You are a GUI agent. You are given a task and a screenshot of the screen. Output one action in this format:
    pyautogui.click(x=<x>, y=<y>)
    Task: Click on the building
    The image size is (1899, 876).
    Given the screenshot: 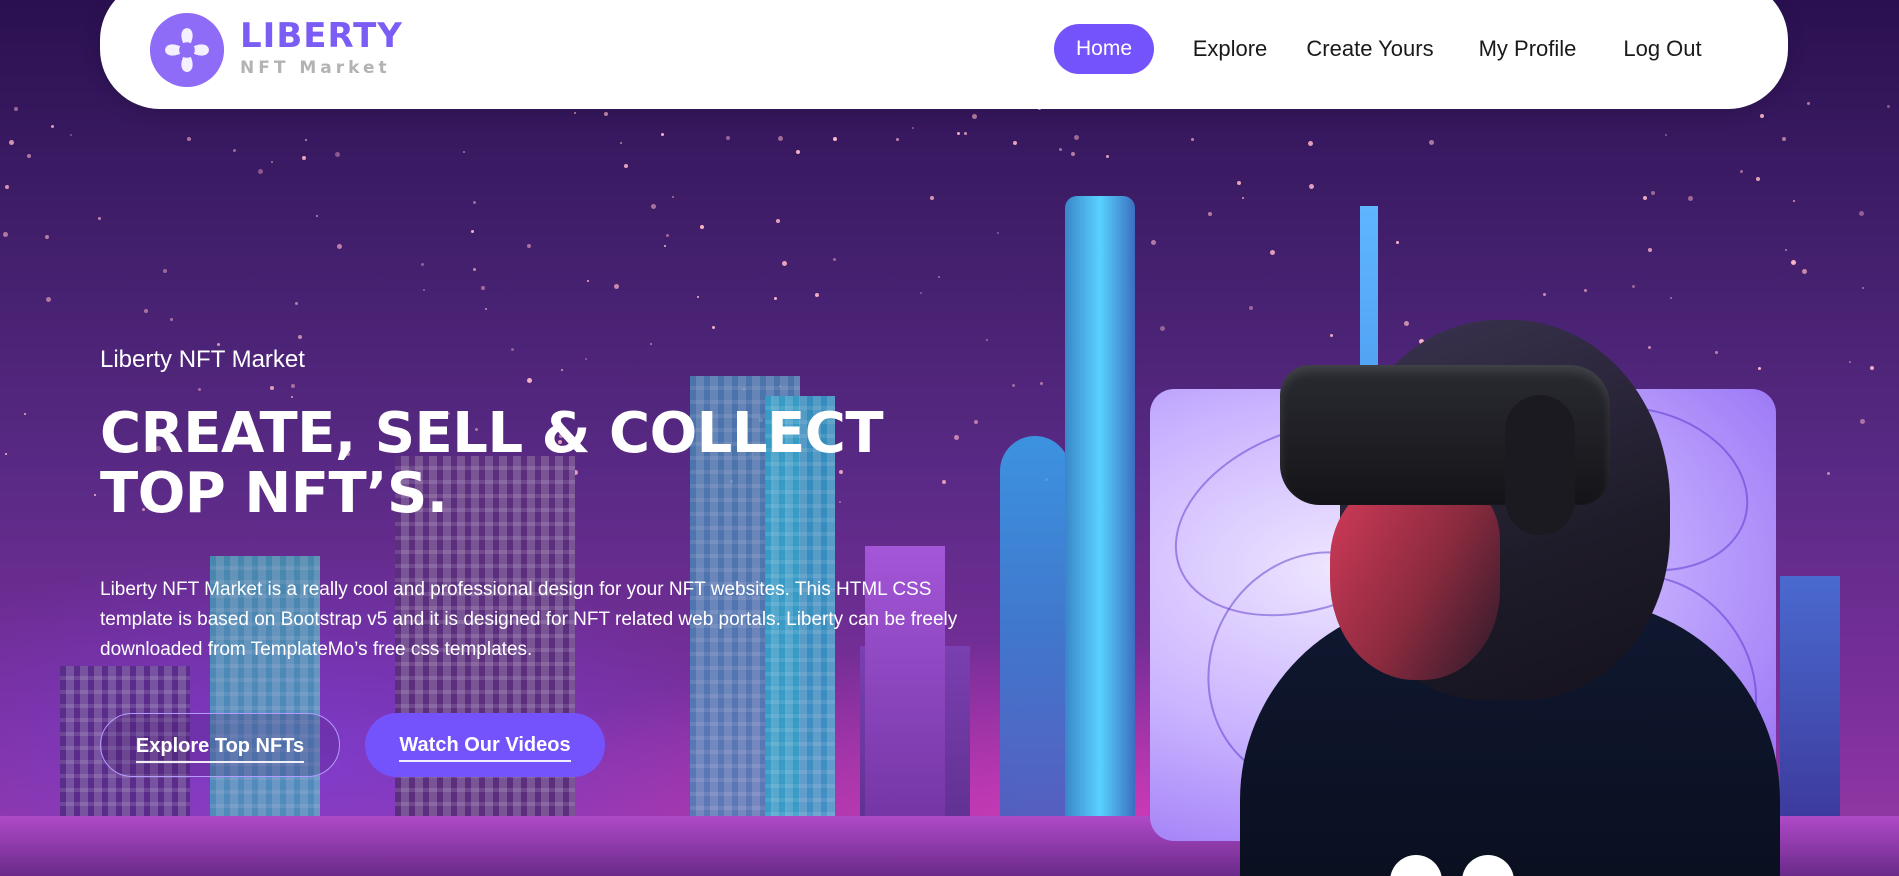 What is the action you would take?
    pyautogui.click(x=1035, y=656)
    